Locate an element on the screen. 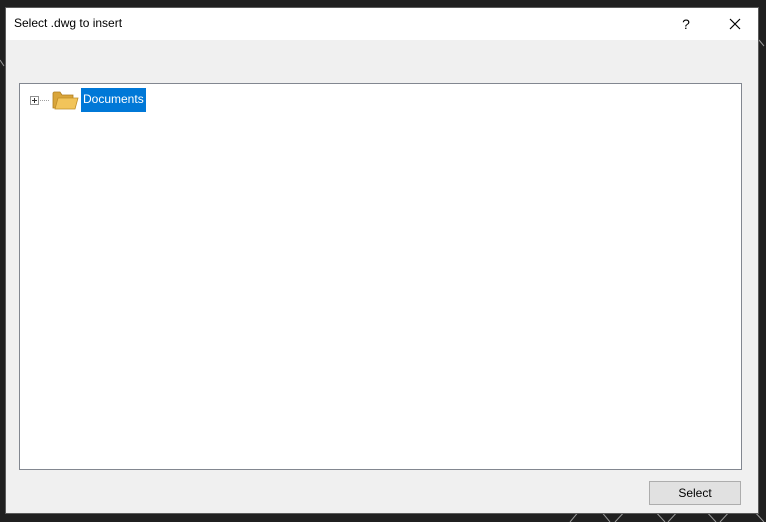 The height and width of the screenshot is (522, 766). tree-node-documents: Documents is located at coordinates (88, 100).